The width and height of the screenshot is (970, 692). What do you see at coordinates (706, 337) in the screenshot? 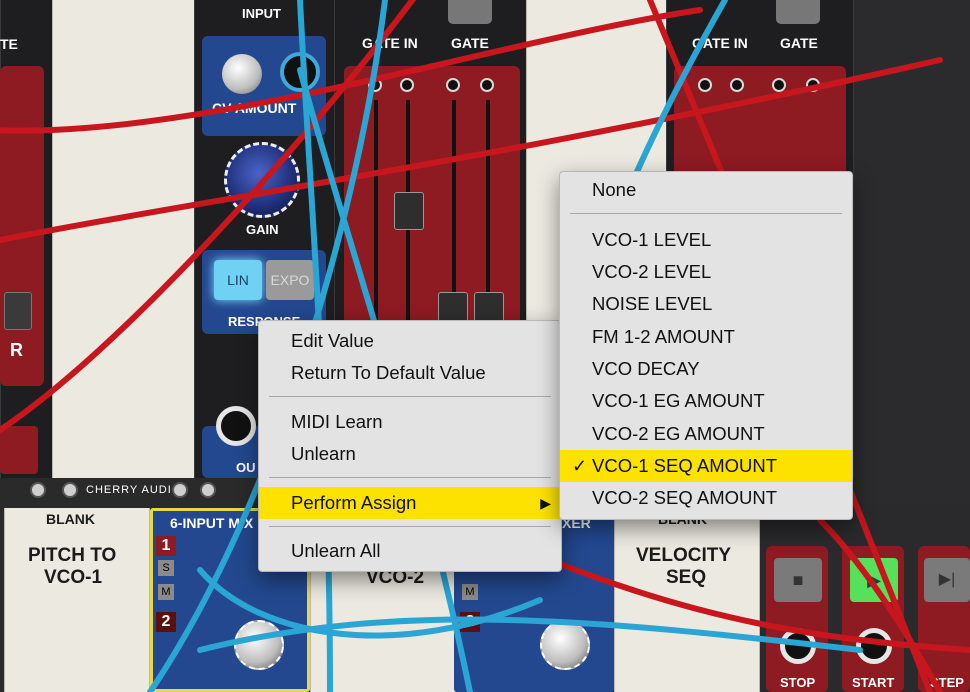
I see `submenu-item-fm-amount: FM 1-2 AMOUNT` at bounding box center [706, 337].